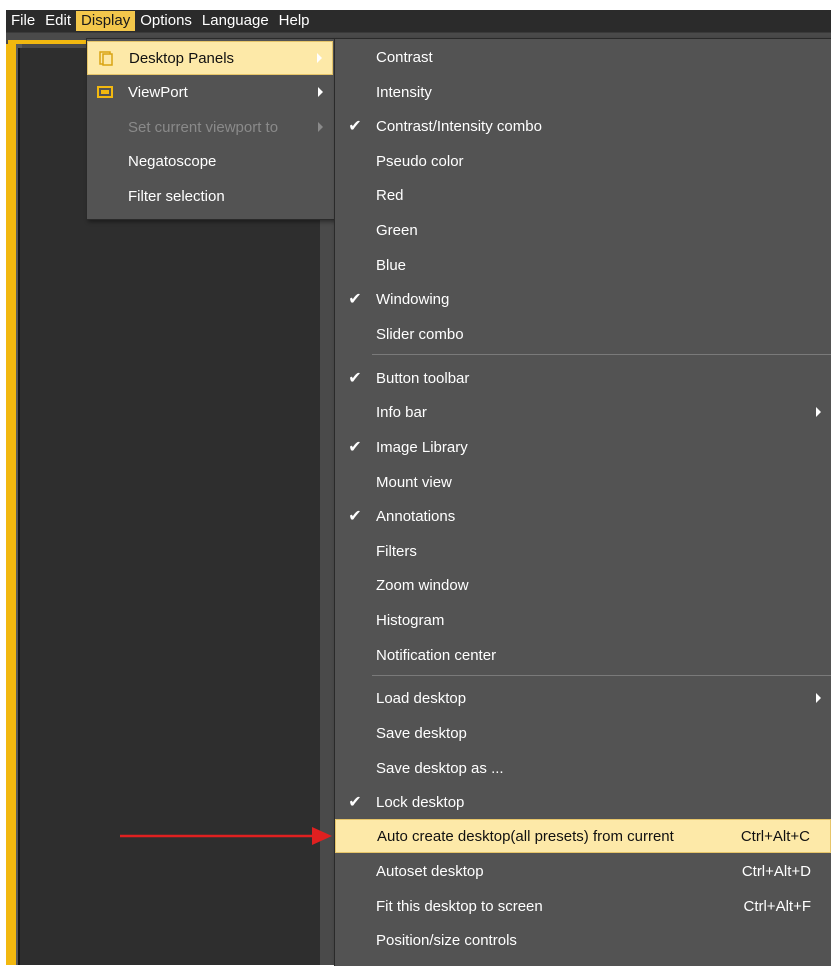  What do you see at coordinates (158, 92) in the screenshot?
I see `menu-item-label: ViewPort` at bounding box center [158, 92].